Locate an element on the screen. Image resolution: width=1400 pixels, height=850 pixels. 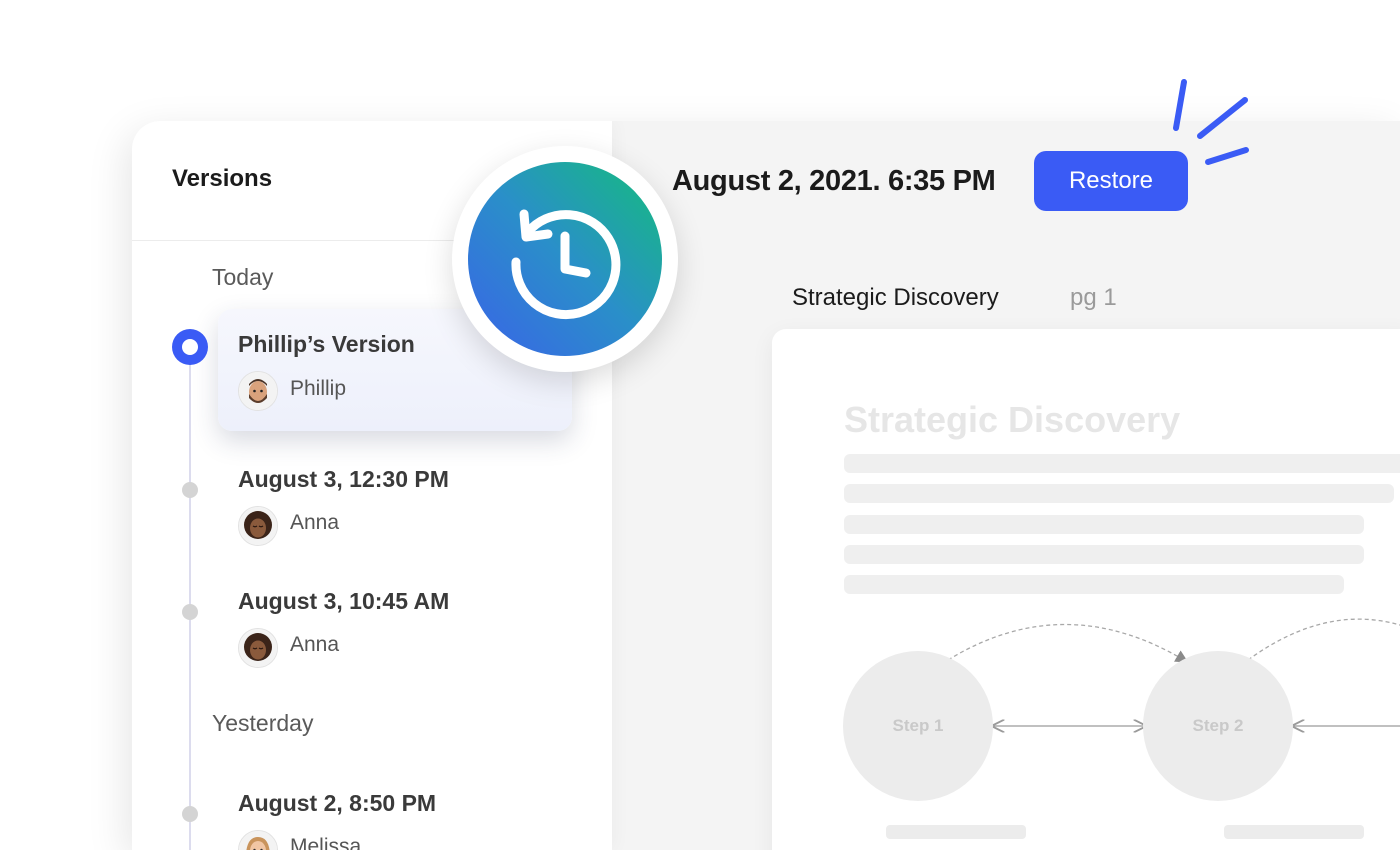
version-title: August 2, 8:50 PM is located at coordinates (337, 803).